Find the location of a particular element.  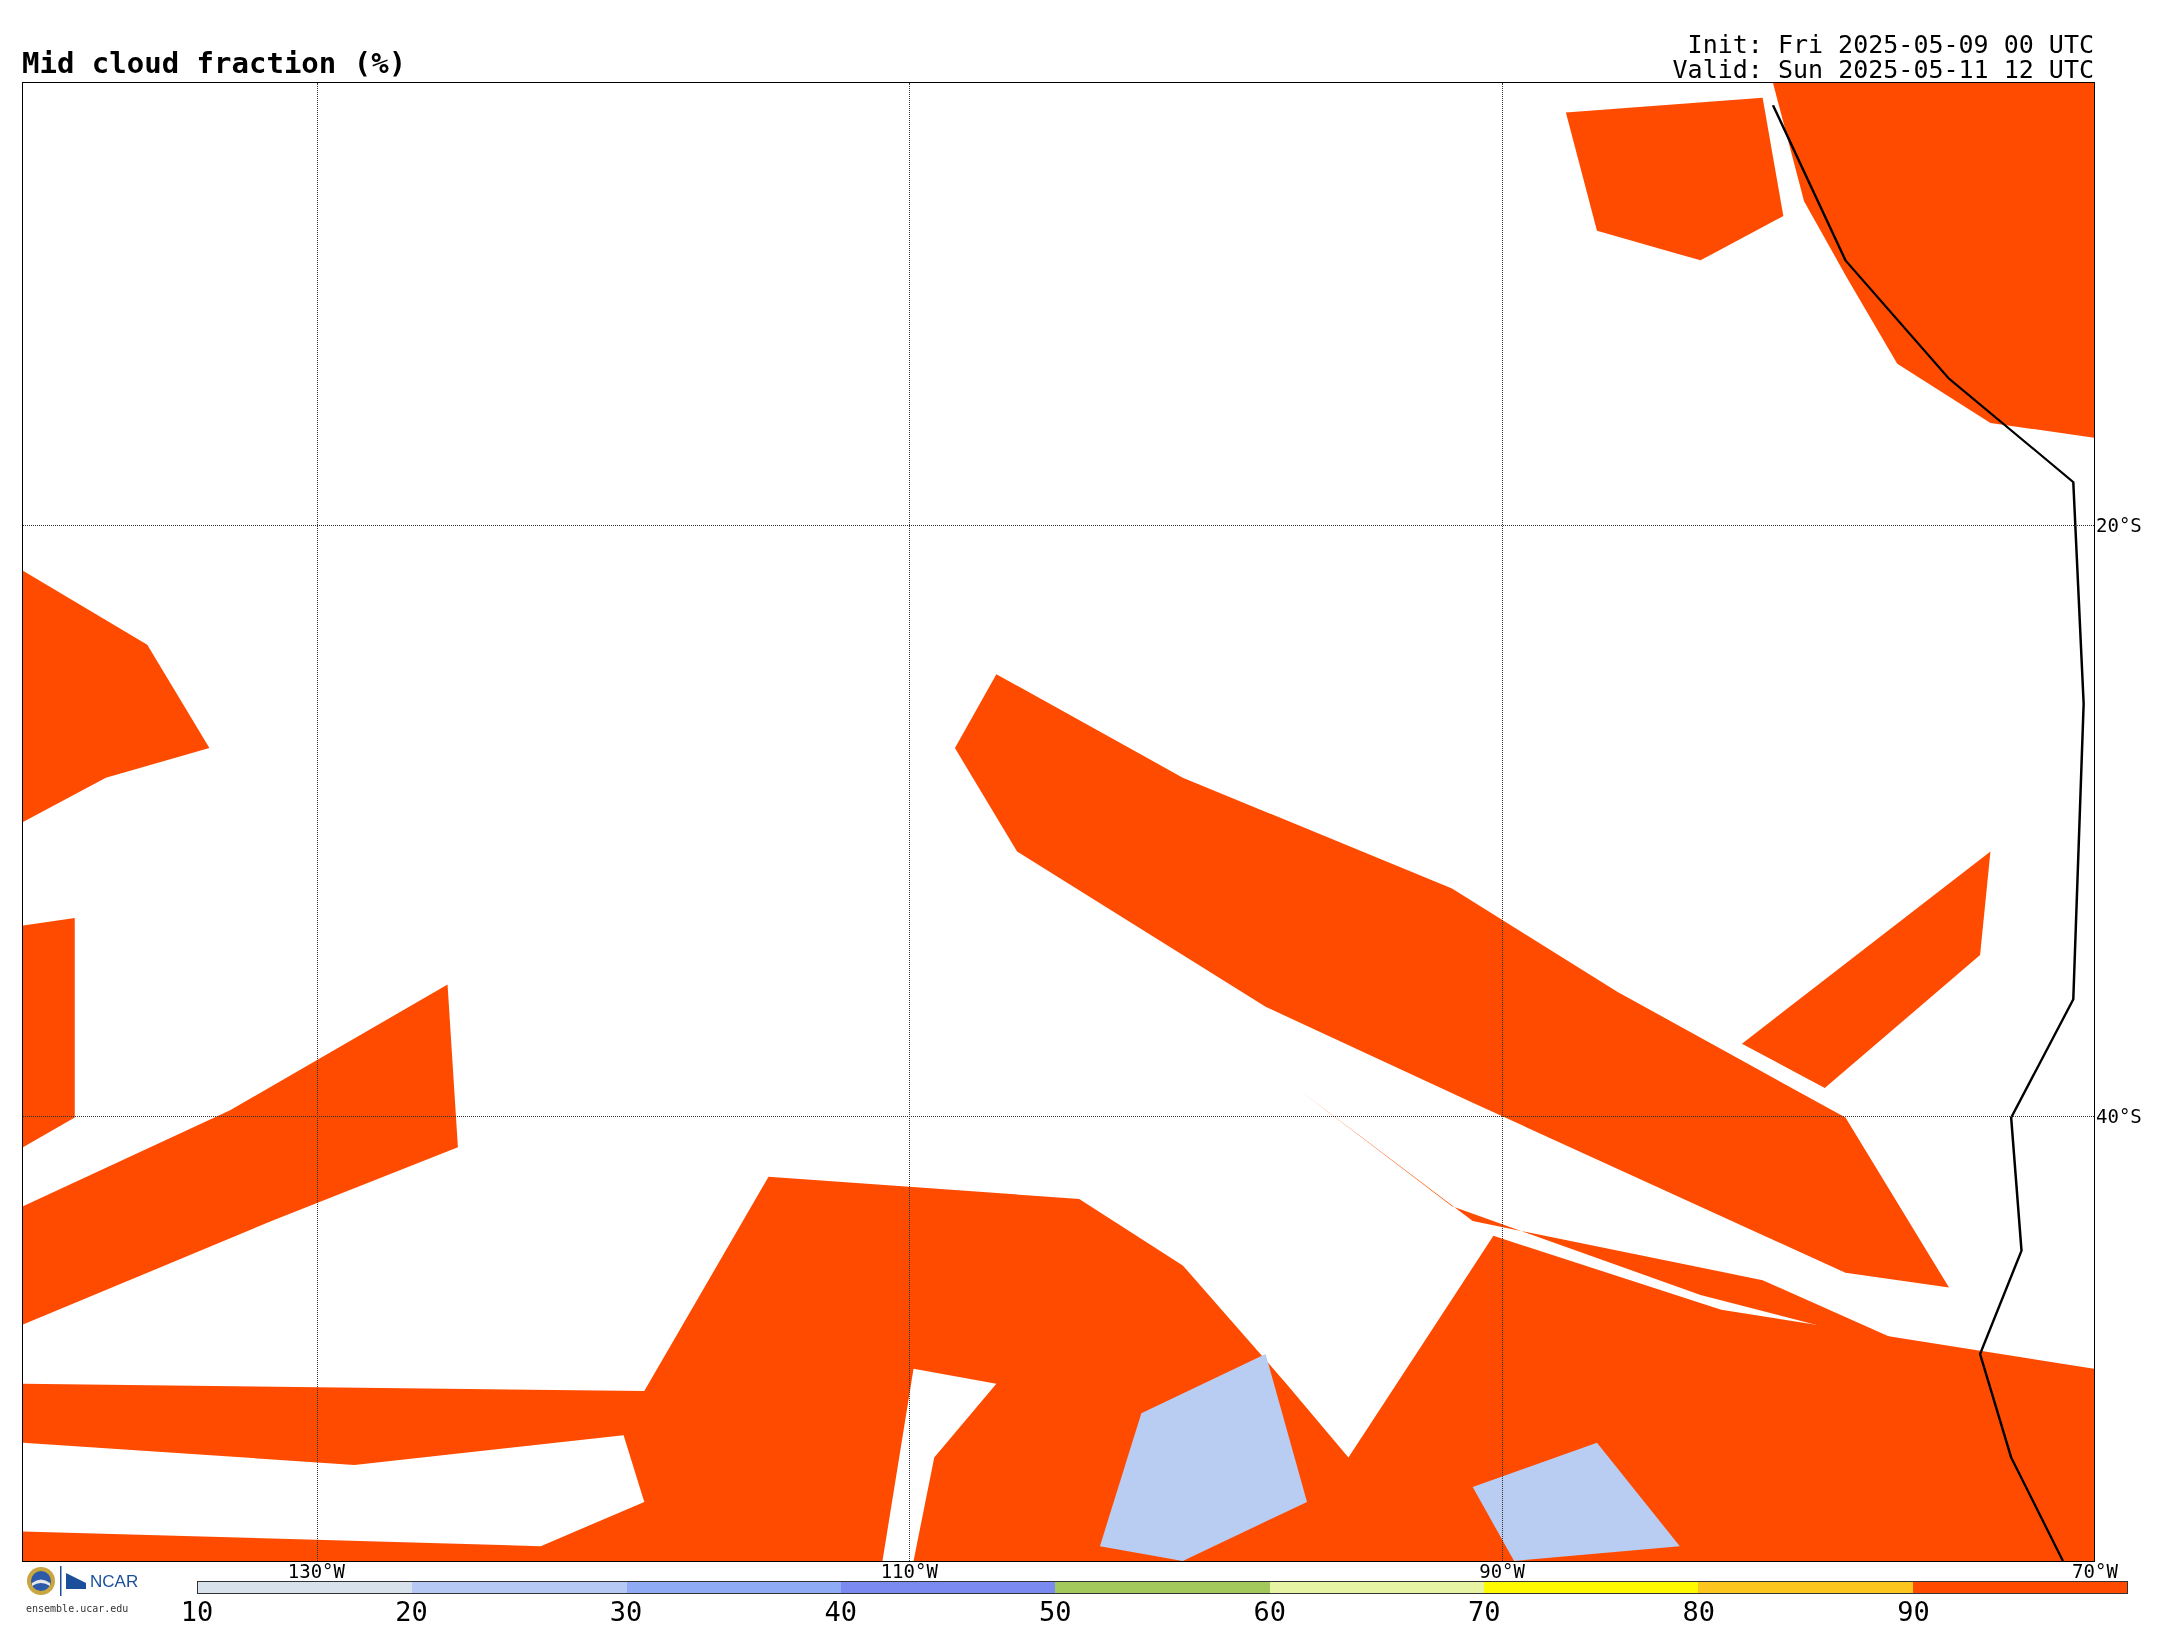

tick-label: 40 is located at coordinates (840, 1611).